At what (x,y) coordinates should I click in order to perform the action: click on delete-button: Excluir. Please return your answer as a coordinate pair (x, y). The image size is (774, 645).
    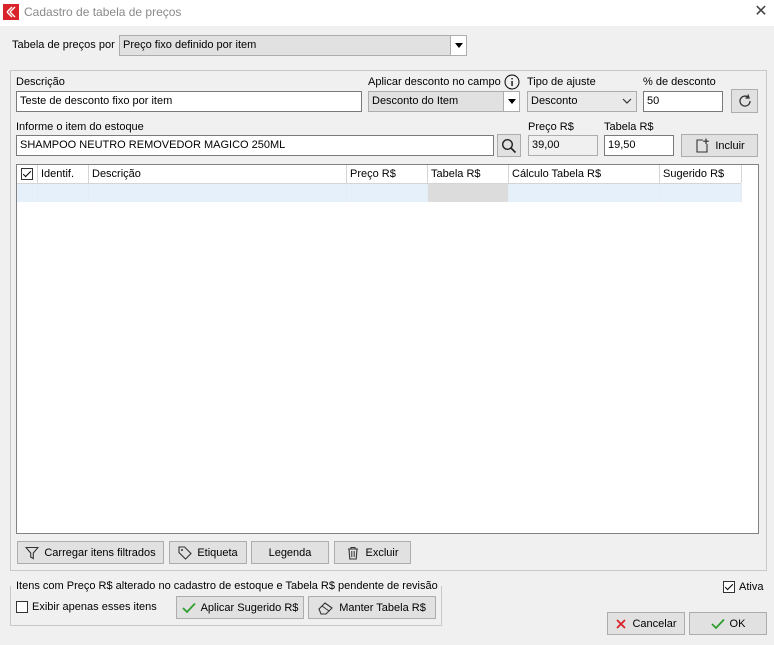
    Looking at the image, I should click on (372, 552).